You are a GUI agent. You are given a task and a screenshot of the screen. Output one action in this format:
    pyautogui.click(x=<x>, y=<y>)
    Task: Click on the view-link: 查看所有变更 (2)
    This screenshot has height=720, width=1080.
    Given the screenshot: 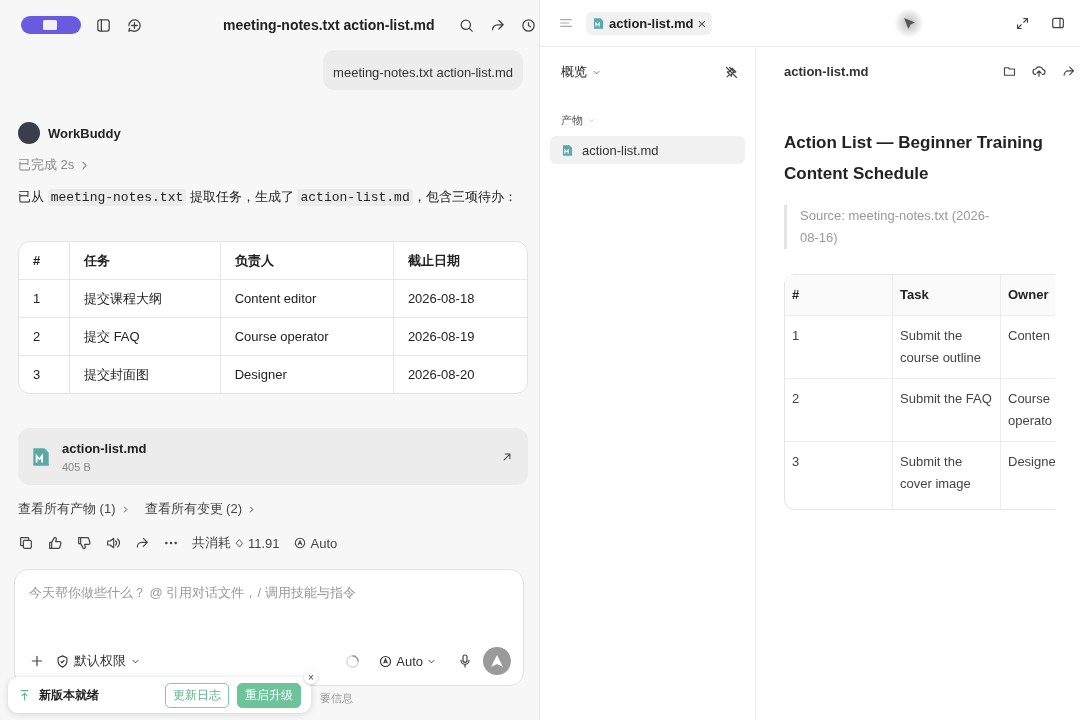 What is the action you would take?
    pyautogui.click(x=200, y=509)
    